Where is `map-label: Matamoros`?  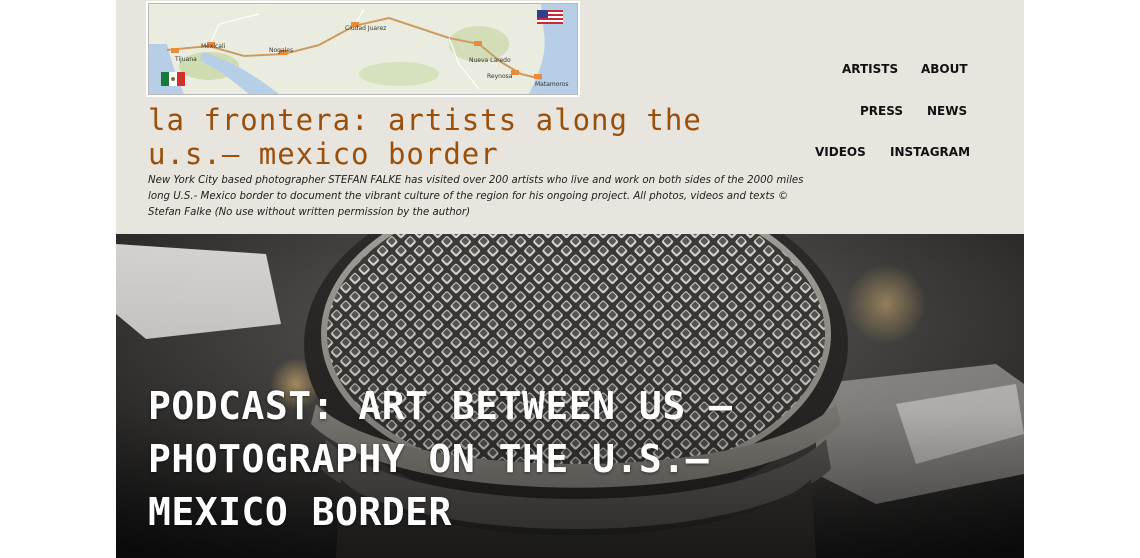
map-label: Matamoros is located at coordinates (552, 84).